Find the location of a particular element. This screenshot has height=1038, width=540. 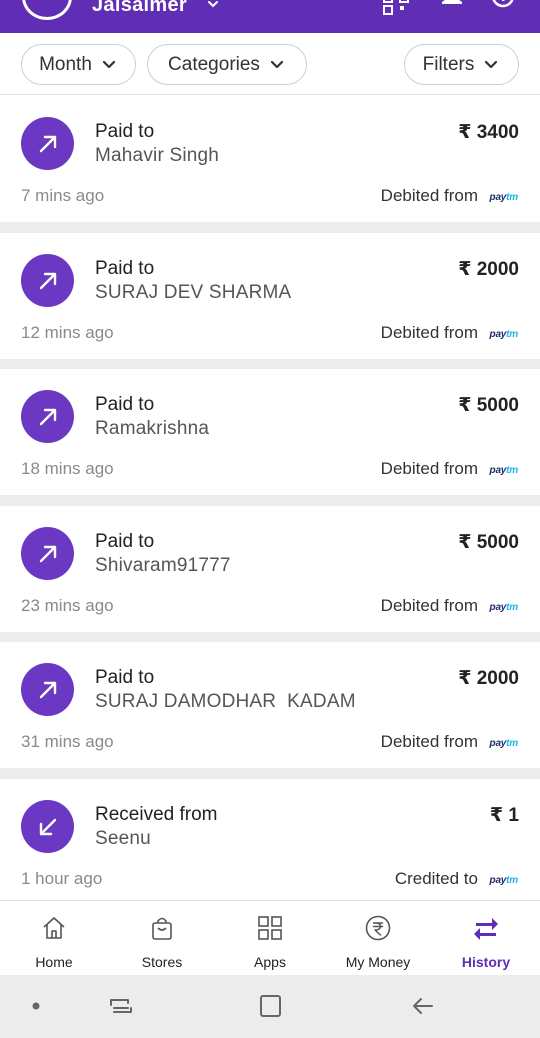

notification-bell-icon is located at coordinates (452, 8).